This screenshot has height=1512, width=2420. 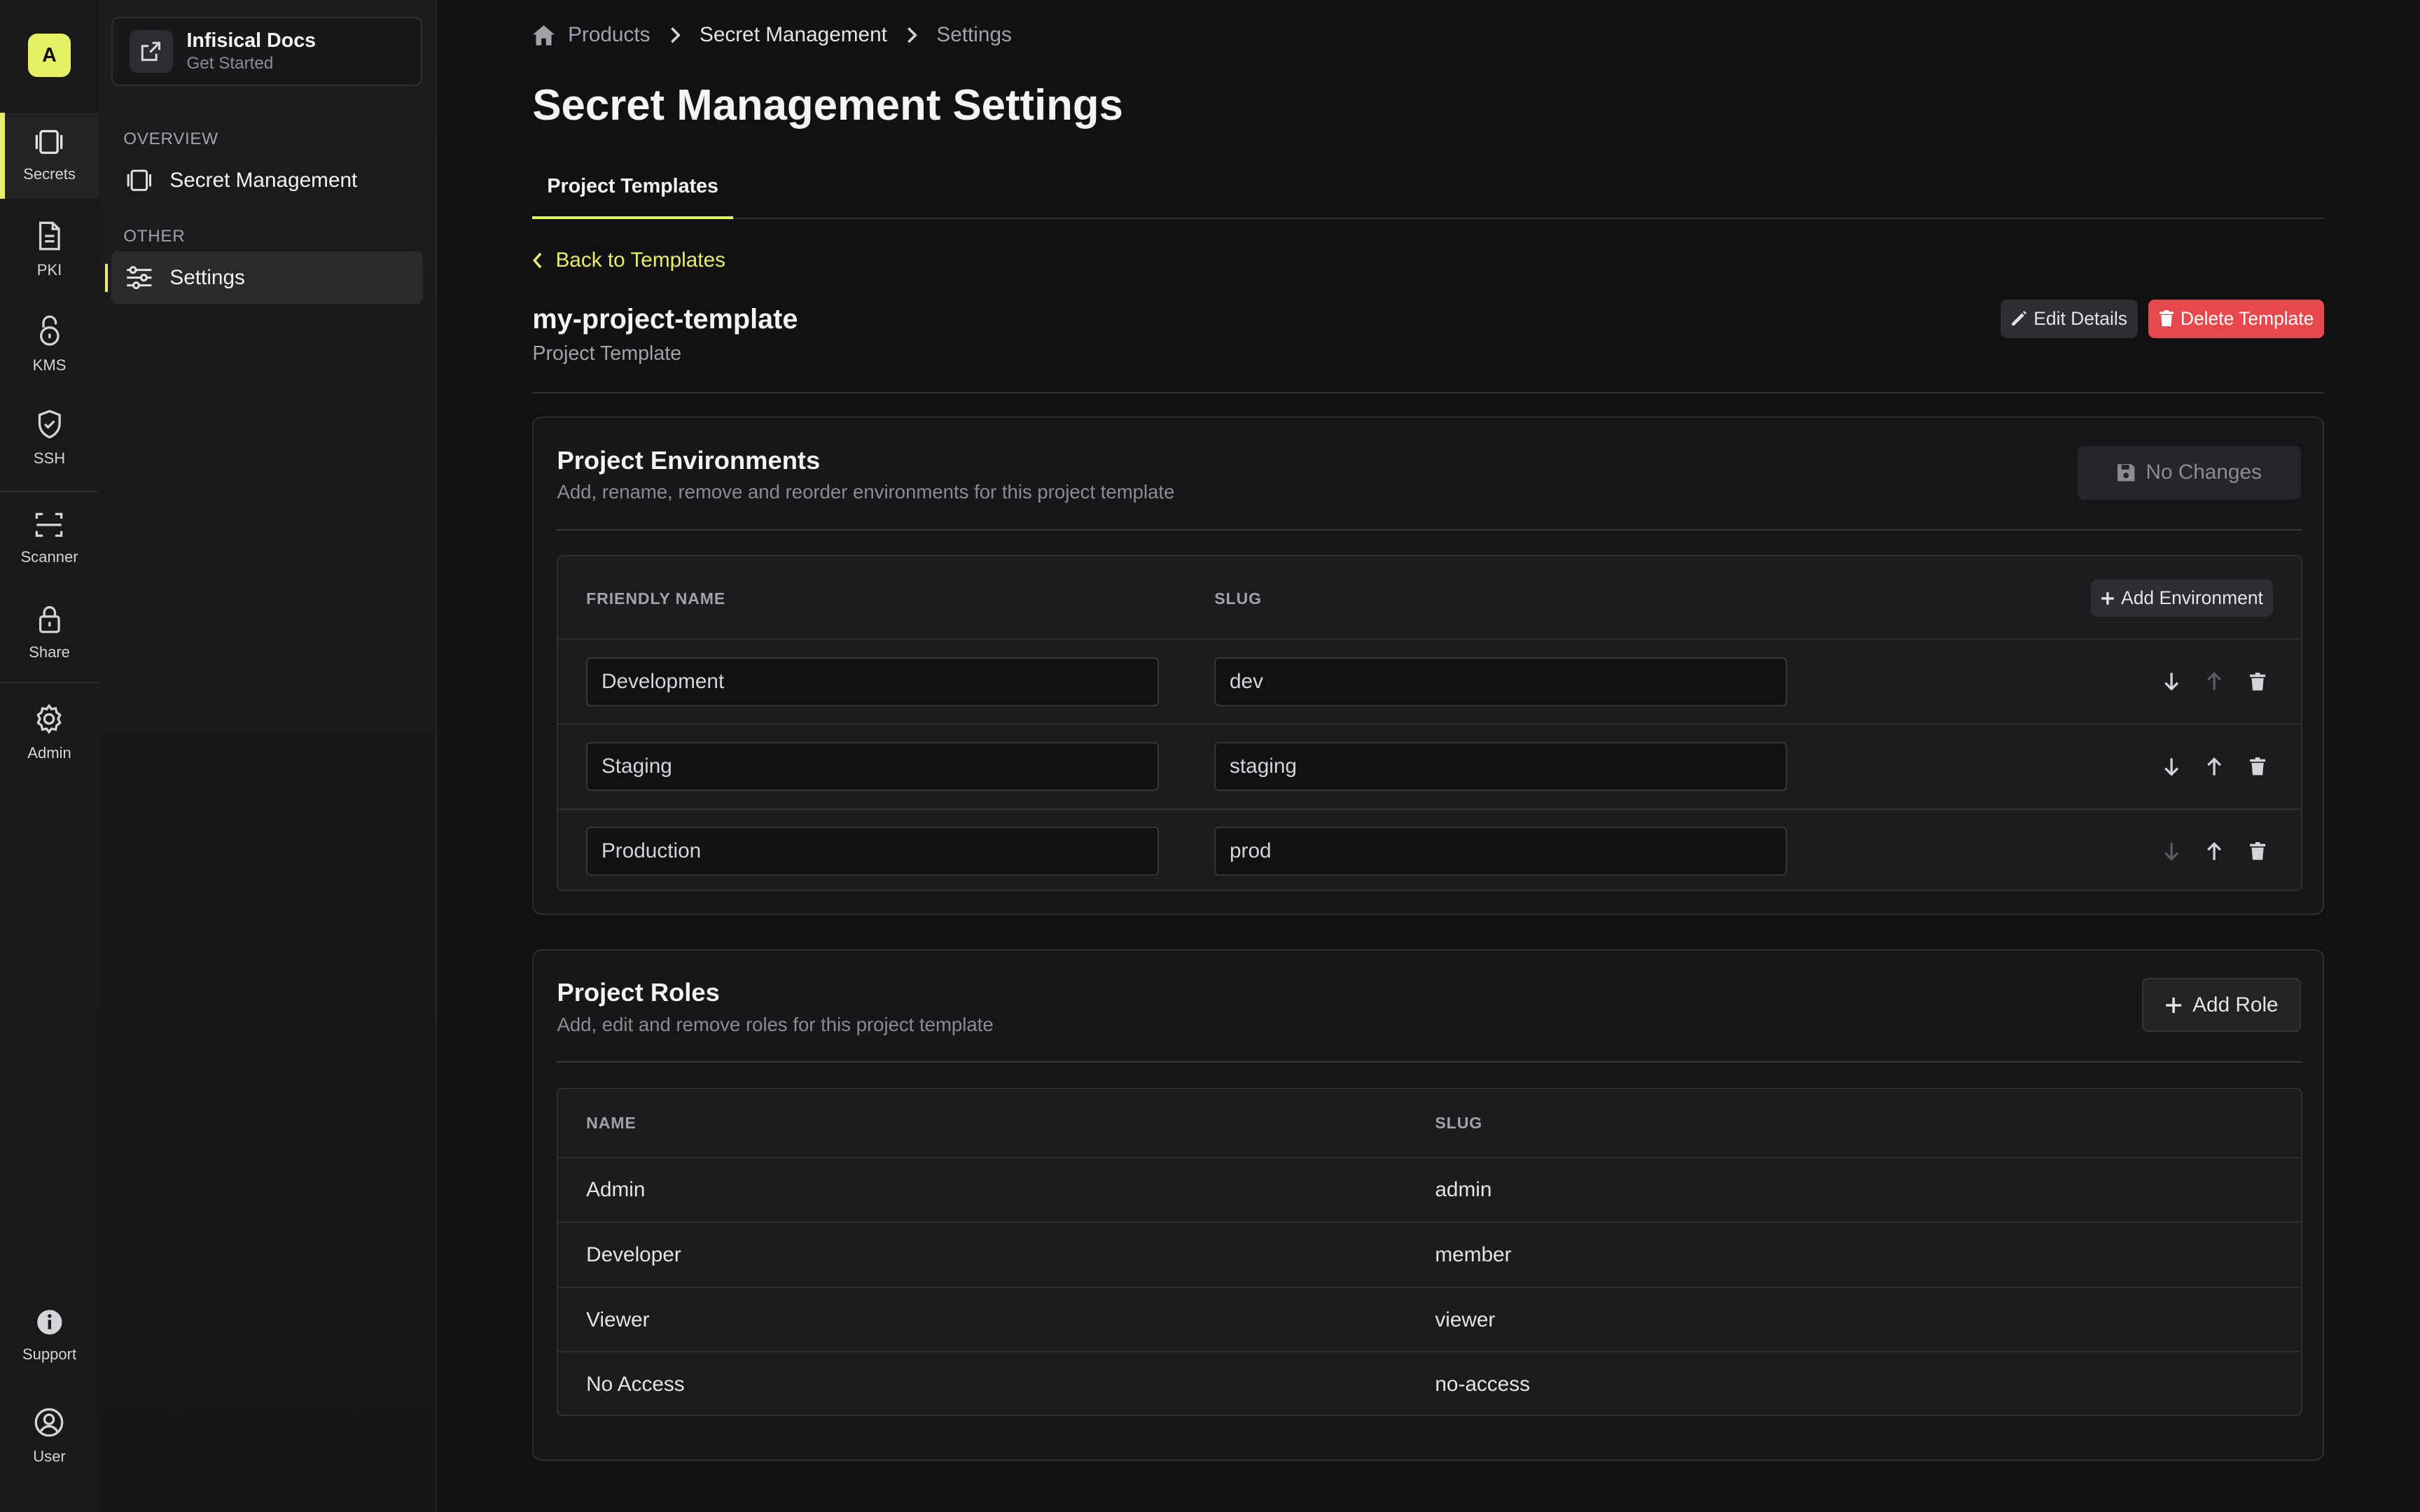 I want to click on col-slug: SLUG, so click(x=1459, y=1122).